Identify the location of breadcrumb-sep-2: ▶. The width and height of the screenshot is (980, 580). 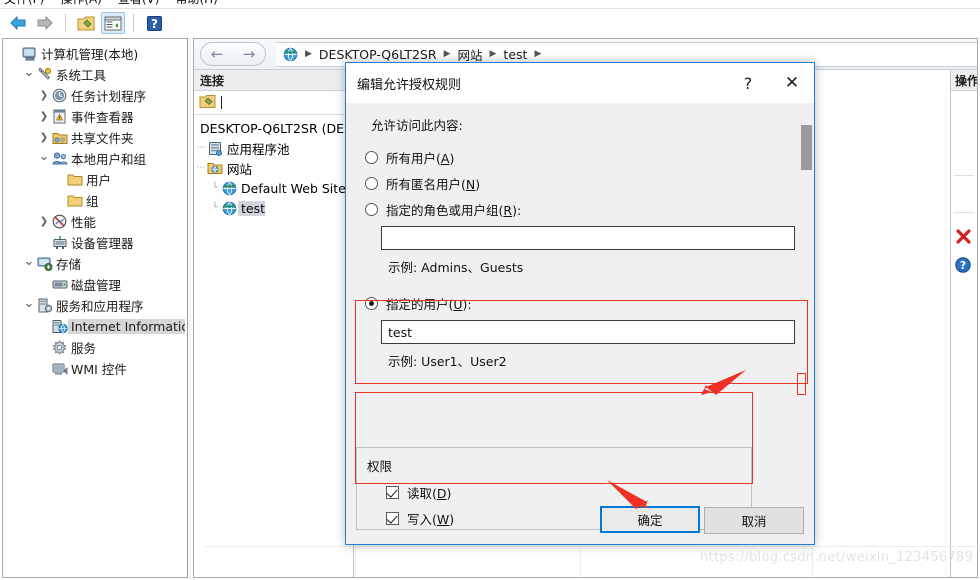
(493, 54).